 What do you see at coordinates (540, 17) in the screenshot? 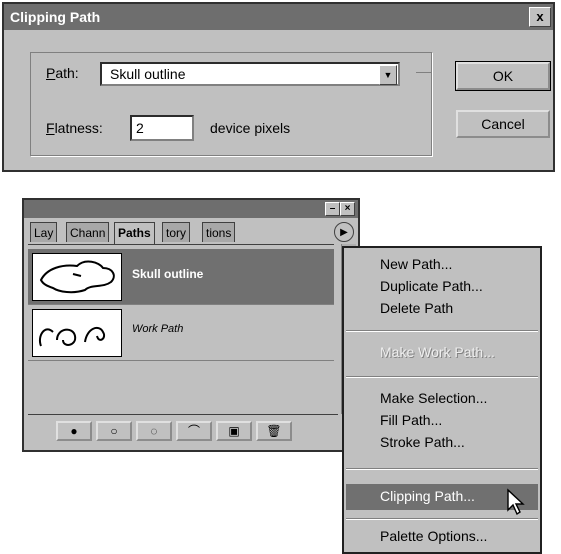
I see `close-icon: x` at bounding box center [540, 17].